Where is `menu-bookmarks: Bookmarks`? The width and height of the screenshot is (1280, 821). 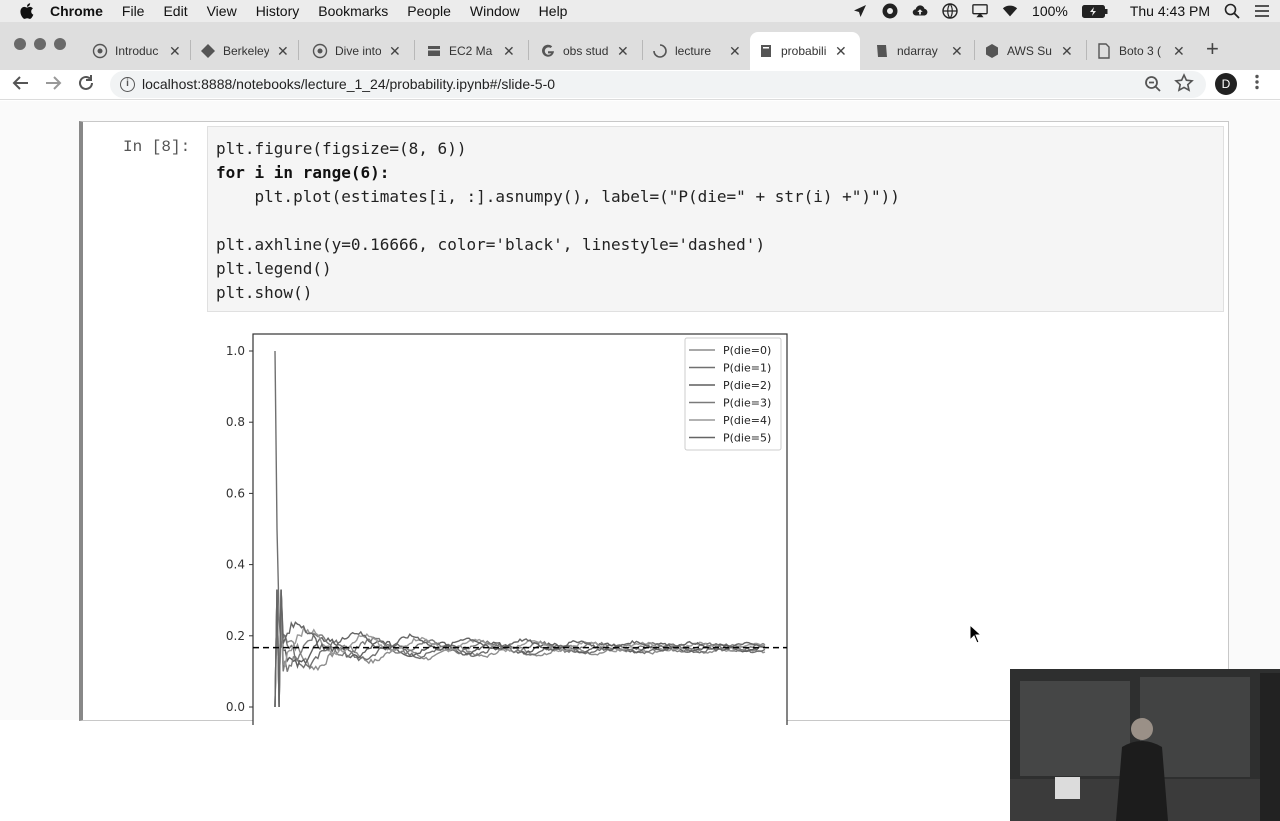 menu-bookmarks: Bookmarks is located at coordinates (353, 11).